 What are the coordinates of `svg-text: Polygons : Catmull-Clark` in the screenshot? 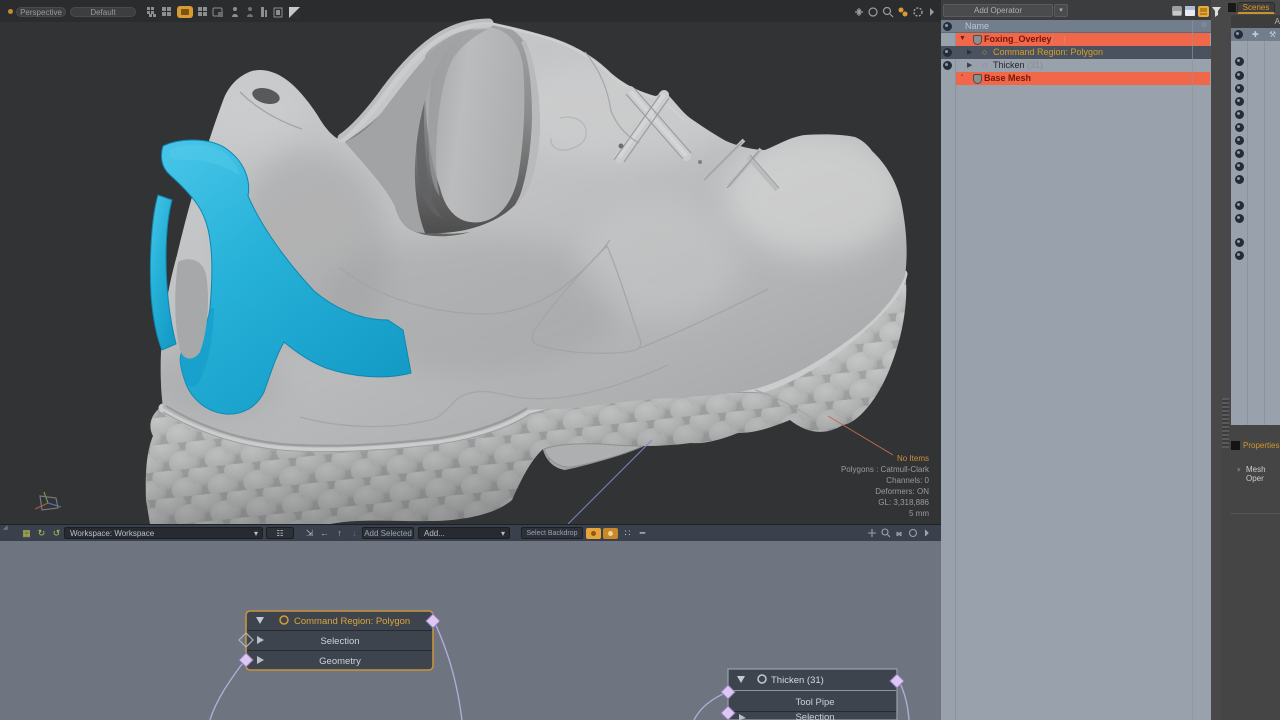 It's located at (885, 469).